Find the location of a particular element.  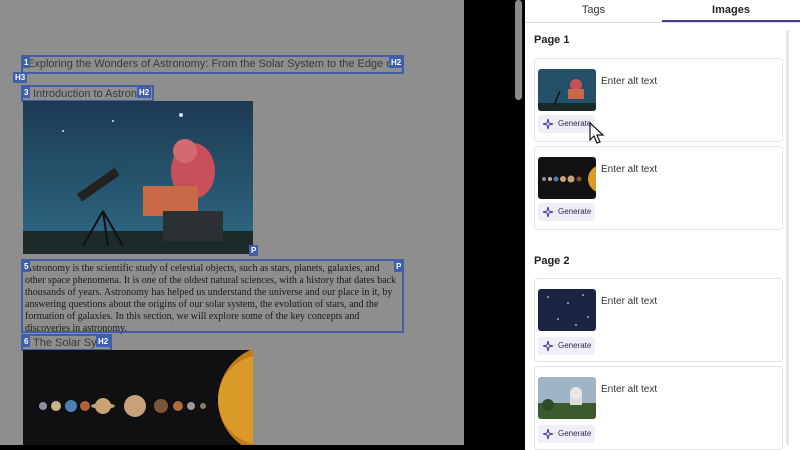

tag-number-badge: 1 is located at coordinates (26, 62).